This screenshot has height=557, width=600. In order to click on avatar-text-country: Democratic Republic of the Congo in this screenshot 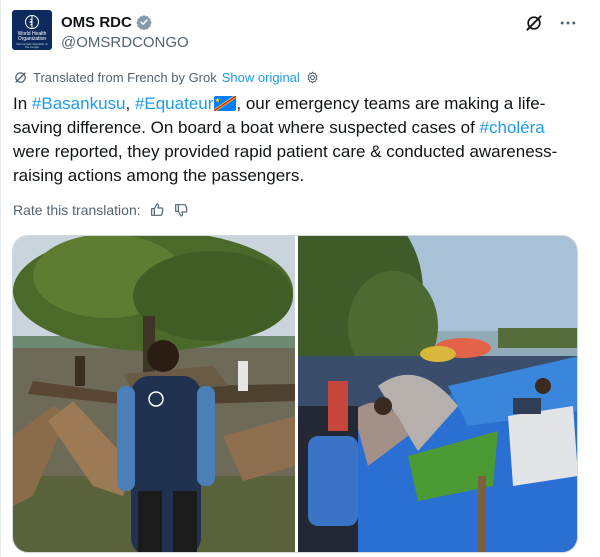, I will do `click(32, 45)`.